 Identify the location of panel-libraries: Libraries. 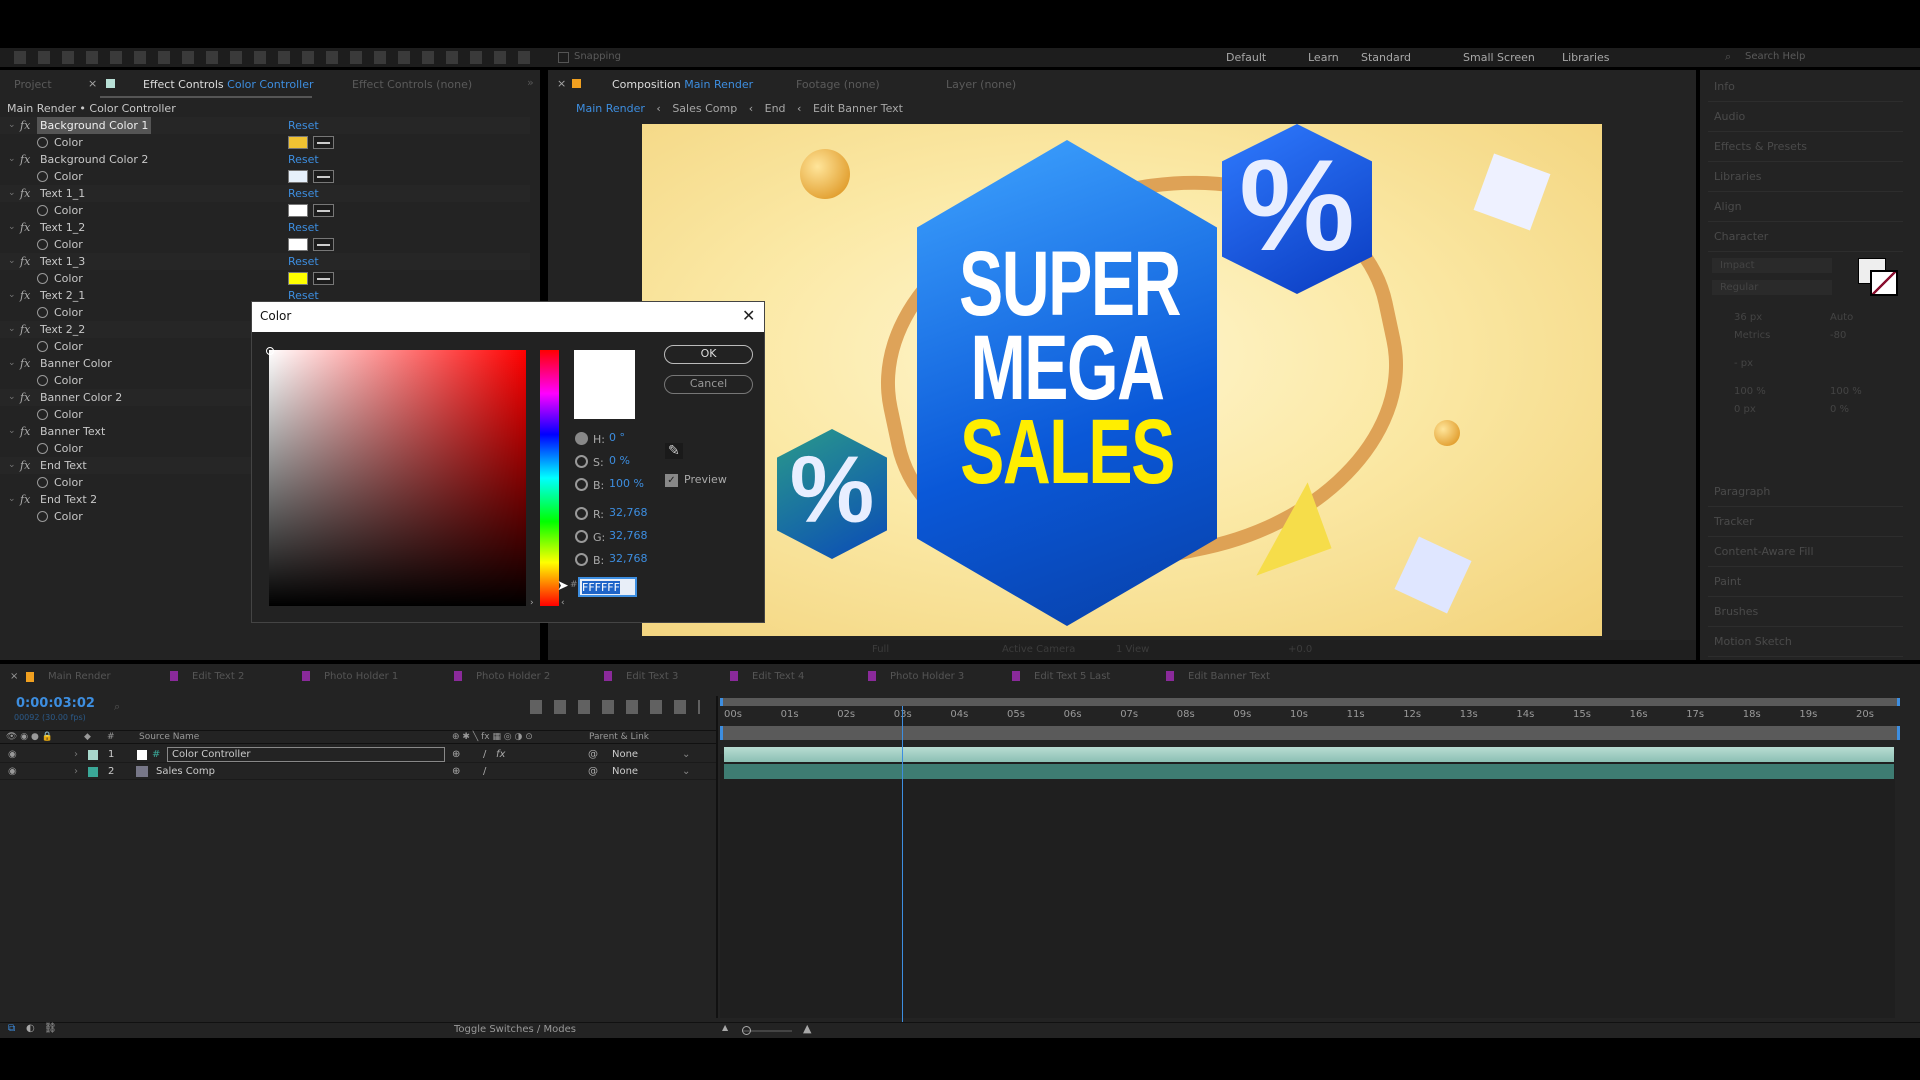
(1805, 177).